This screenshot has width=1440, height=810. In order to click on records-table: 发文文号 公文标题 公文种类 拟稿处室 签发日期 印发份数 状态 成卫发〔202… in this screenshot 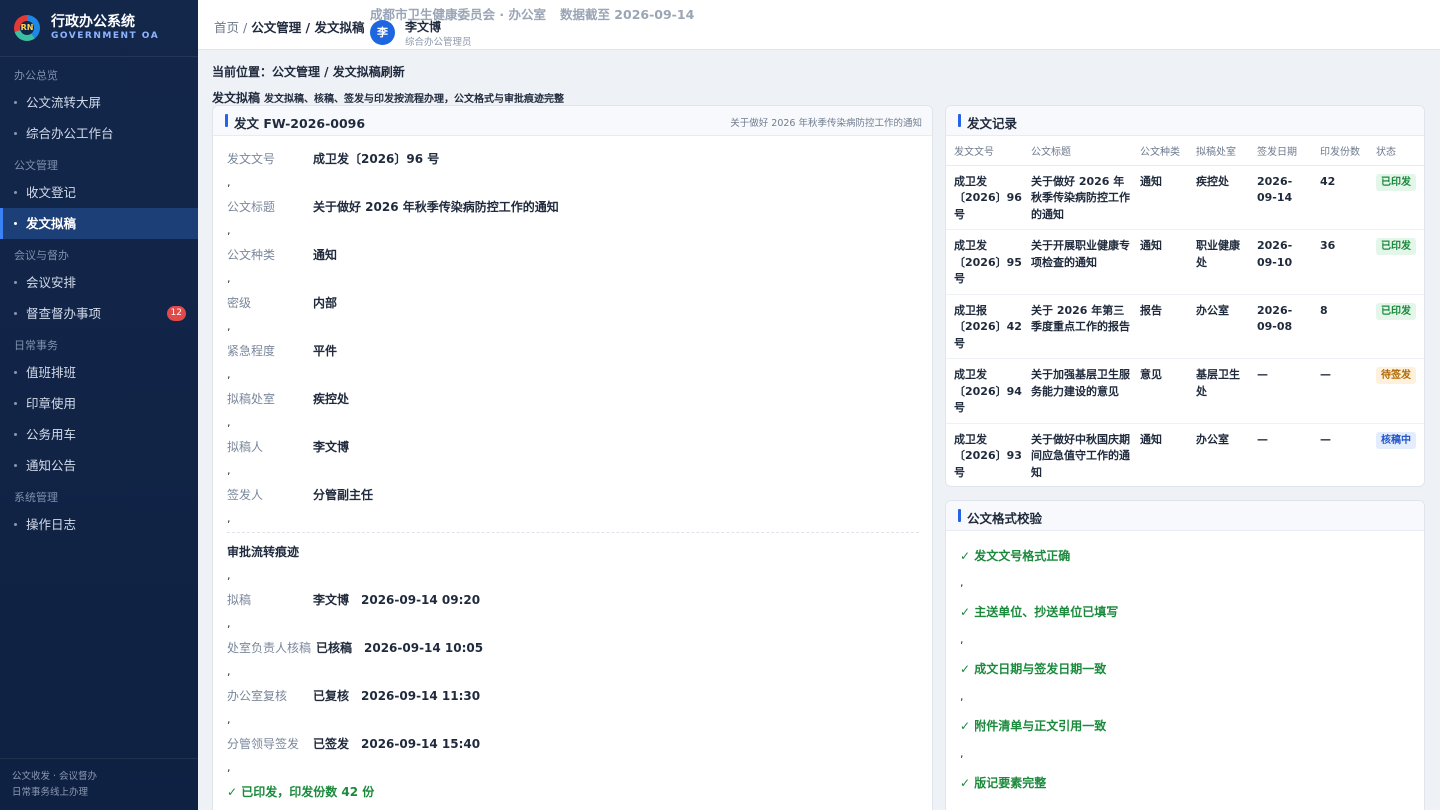, I will do `click(1185, 311)`.